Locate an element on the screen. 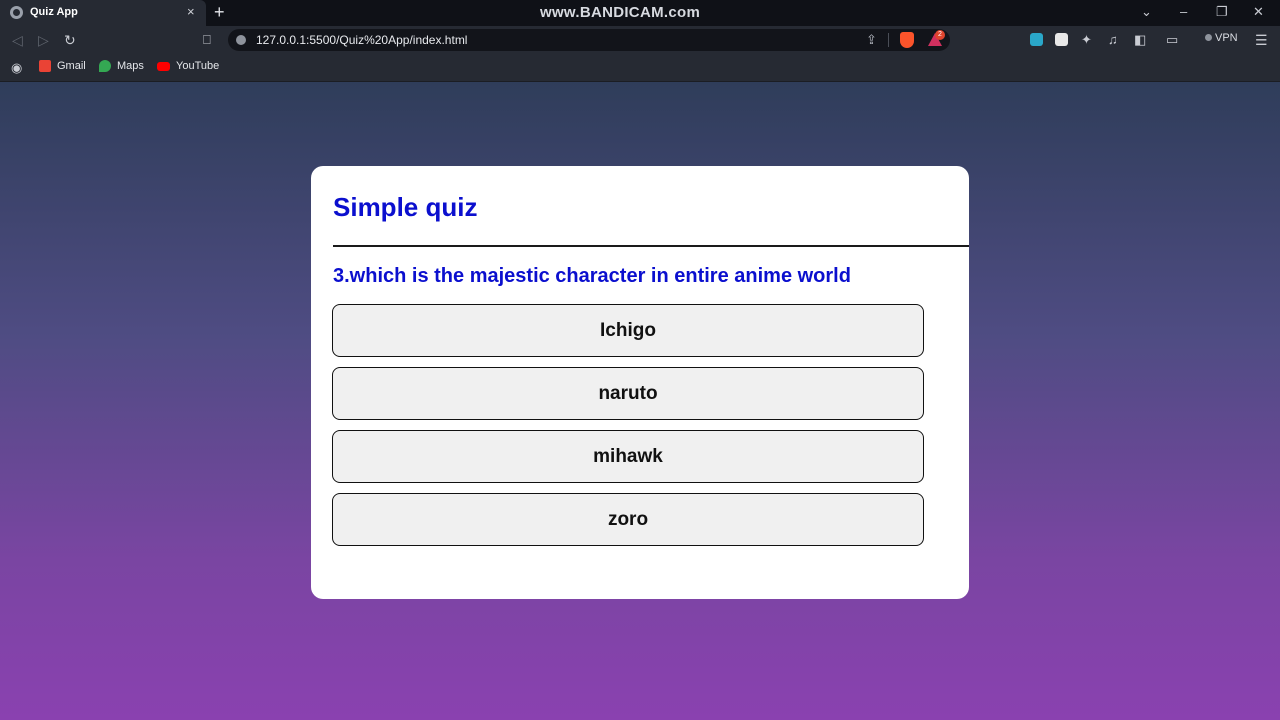 Image resolution: width=1280 pixels, height=720 pixels. url-text: 127.0.0.1:5500/Quiz%20App/index.html is located at coordinates (361, 40).